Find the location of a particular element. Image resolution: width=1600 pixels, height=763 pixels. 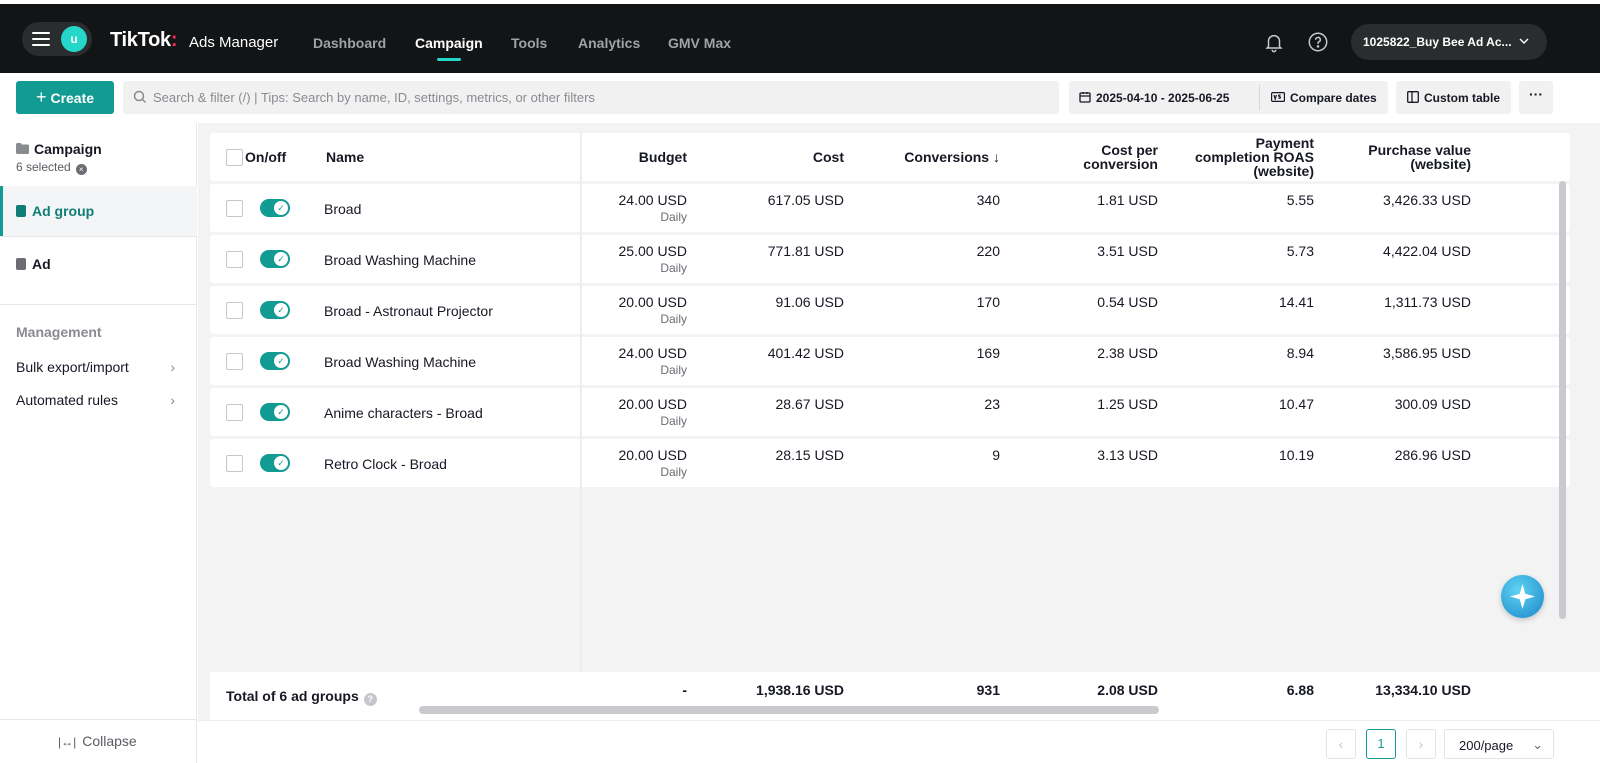

sidebar-item-ad: Ad is located at coordinates (33, 264).